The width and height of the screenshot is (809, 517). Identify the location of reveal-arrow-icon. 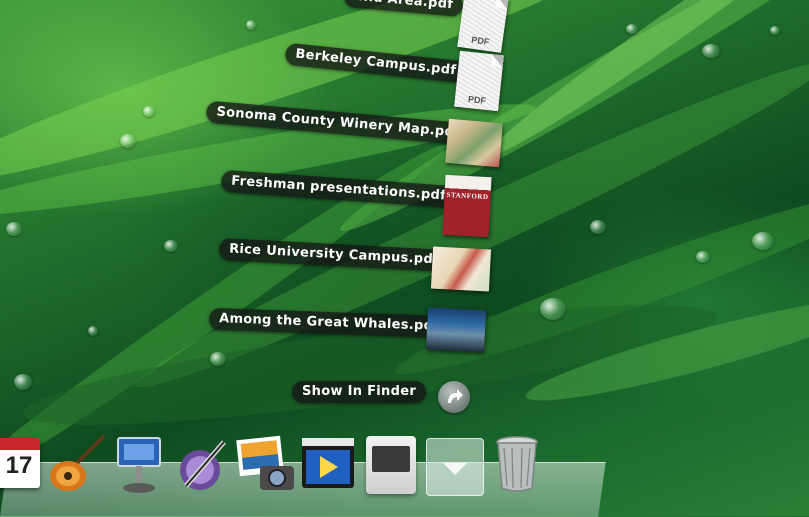
(454, 397).